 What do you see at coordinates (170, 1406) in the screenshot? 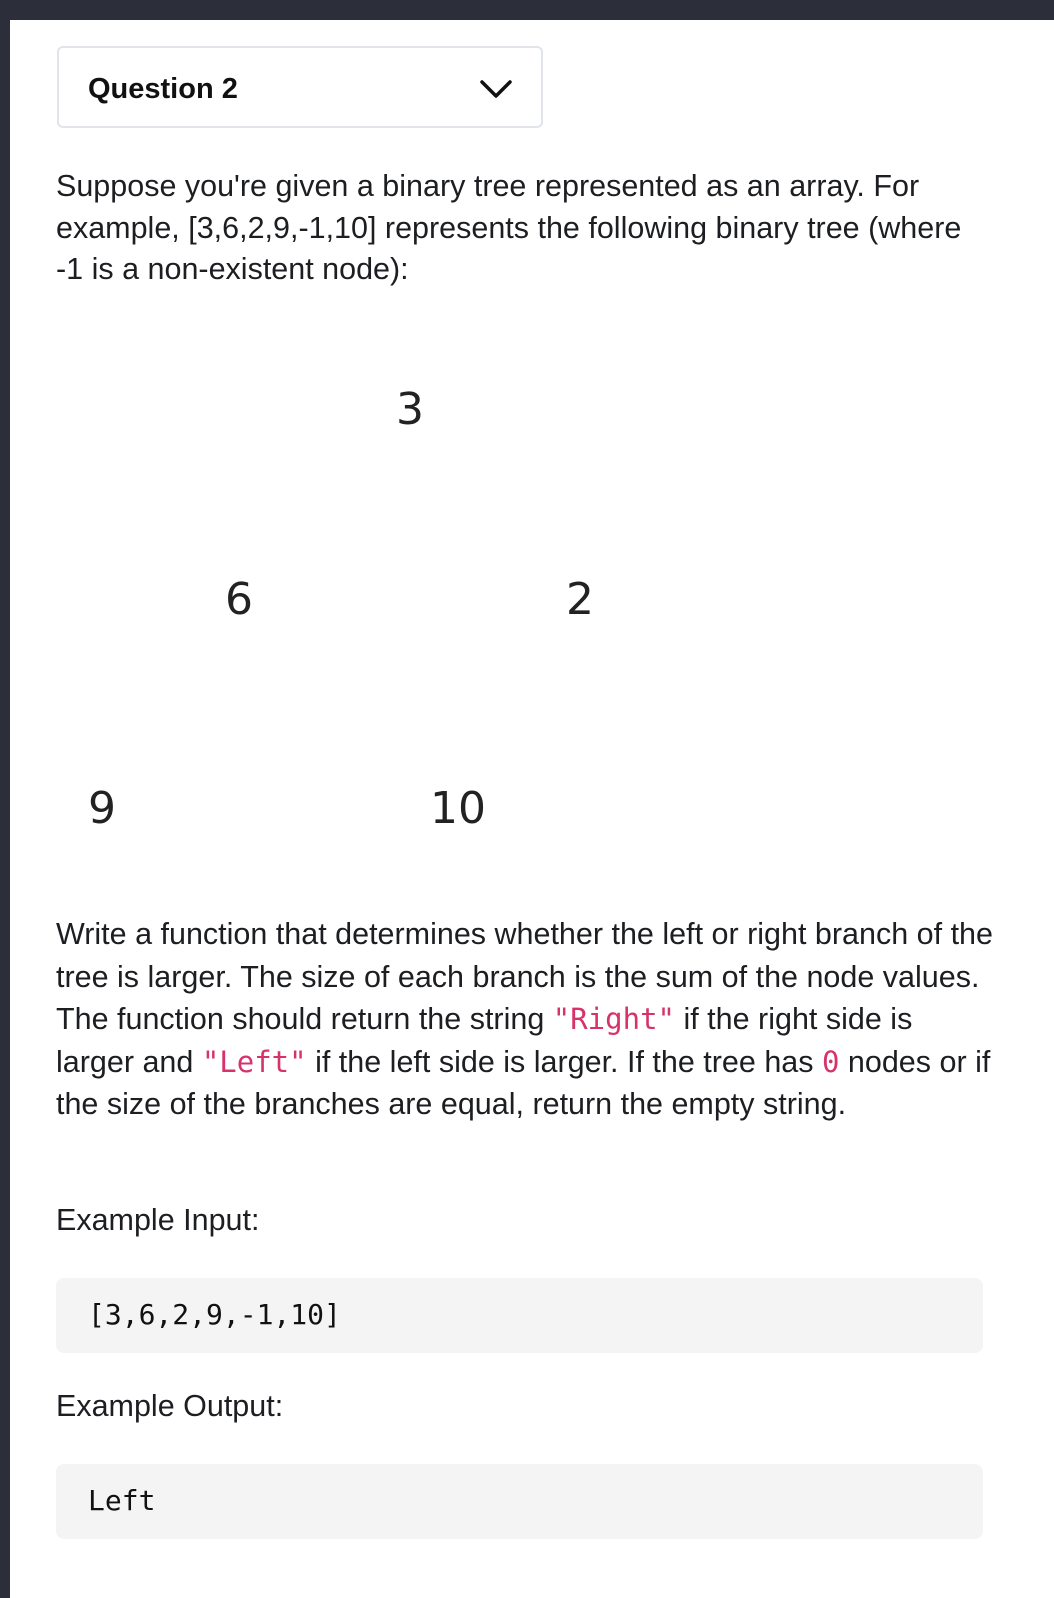
I see `example-output-heading: Example Output:` at bounding box center [170, 1406].